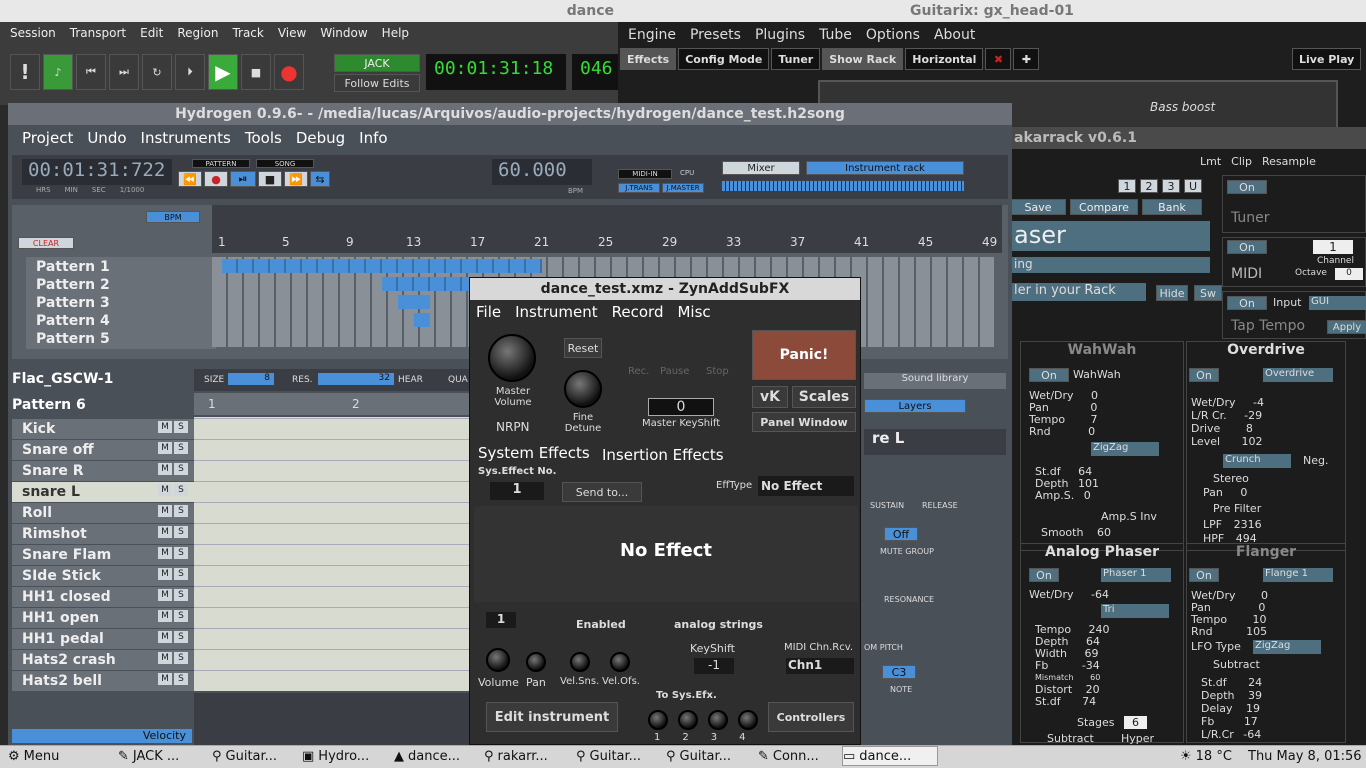 Image resolution: width=1366 pixels, height=768 pixels. I want to click on overdrive-on-button: On, so click(1204, 375).